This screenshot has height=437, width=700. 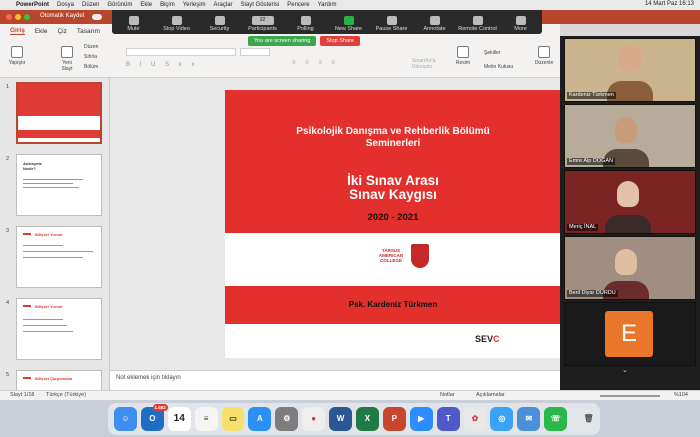 What do you see at coordinates (32, 5) in the screenshot?
I see `app-name: PowerPoint` at bounding box center [32, 5].